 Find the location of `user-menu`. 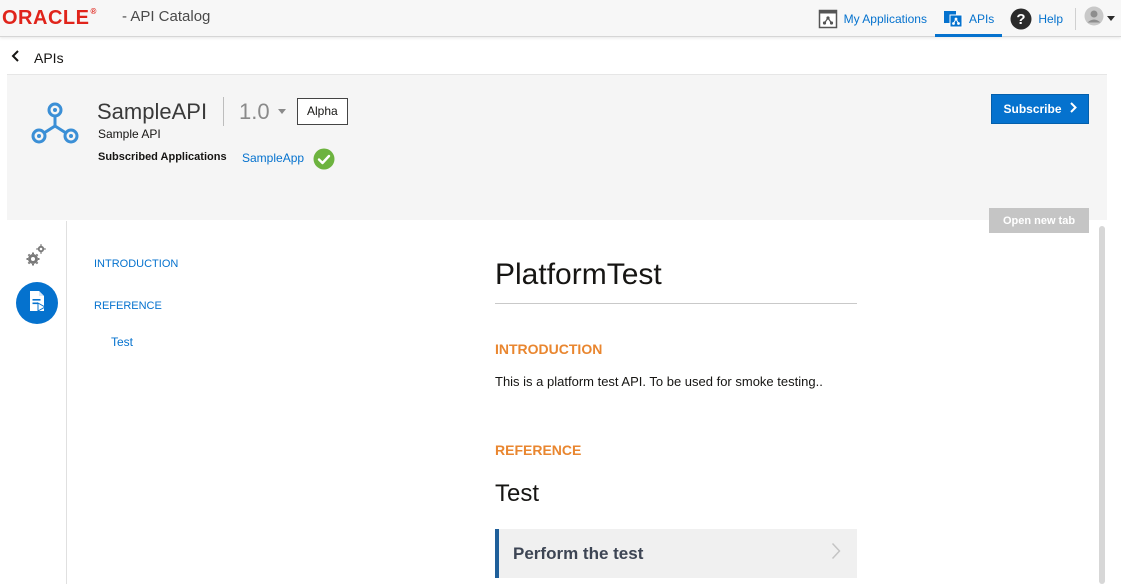

user-menu is located at coordinates (1100, 18).